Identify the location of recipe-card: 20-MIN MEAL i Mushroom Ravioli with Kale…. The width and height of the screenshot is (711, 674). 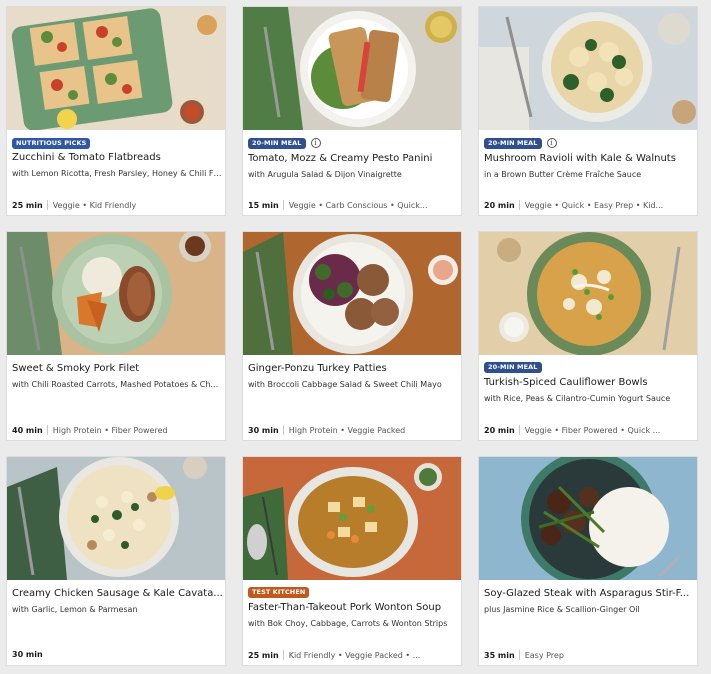
(588, 111).